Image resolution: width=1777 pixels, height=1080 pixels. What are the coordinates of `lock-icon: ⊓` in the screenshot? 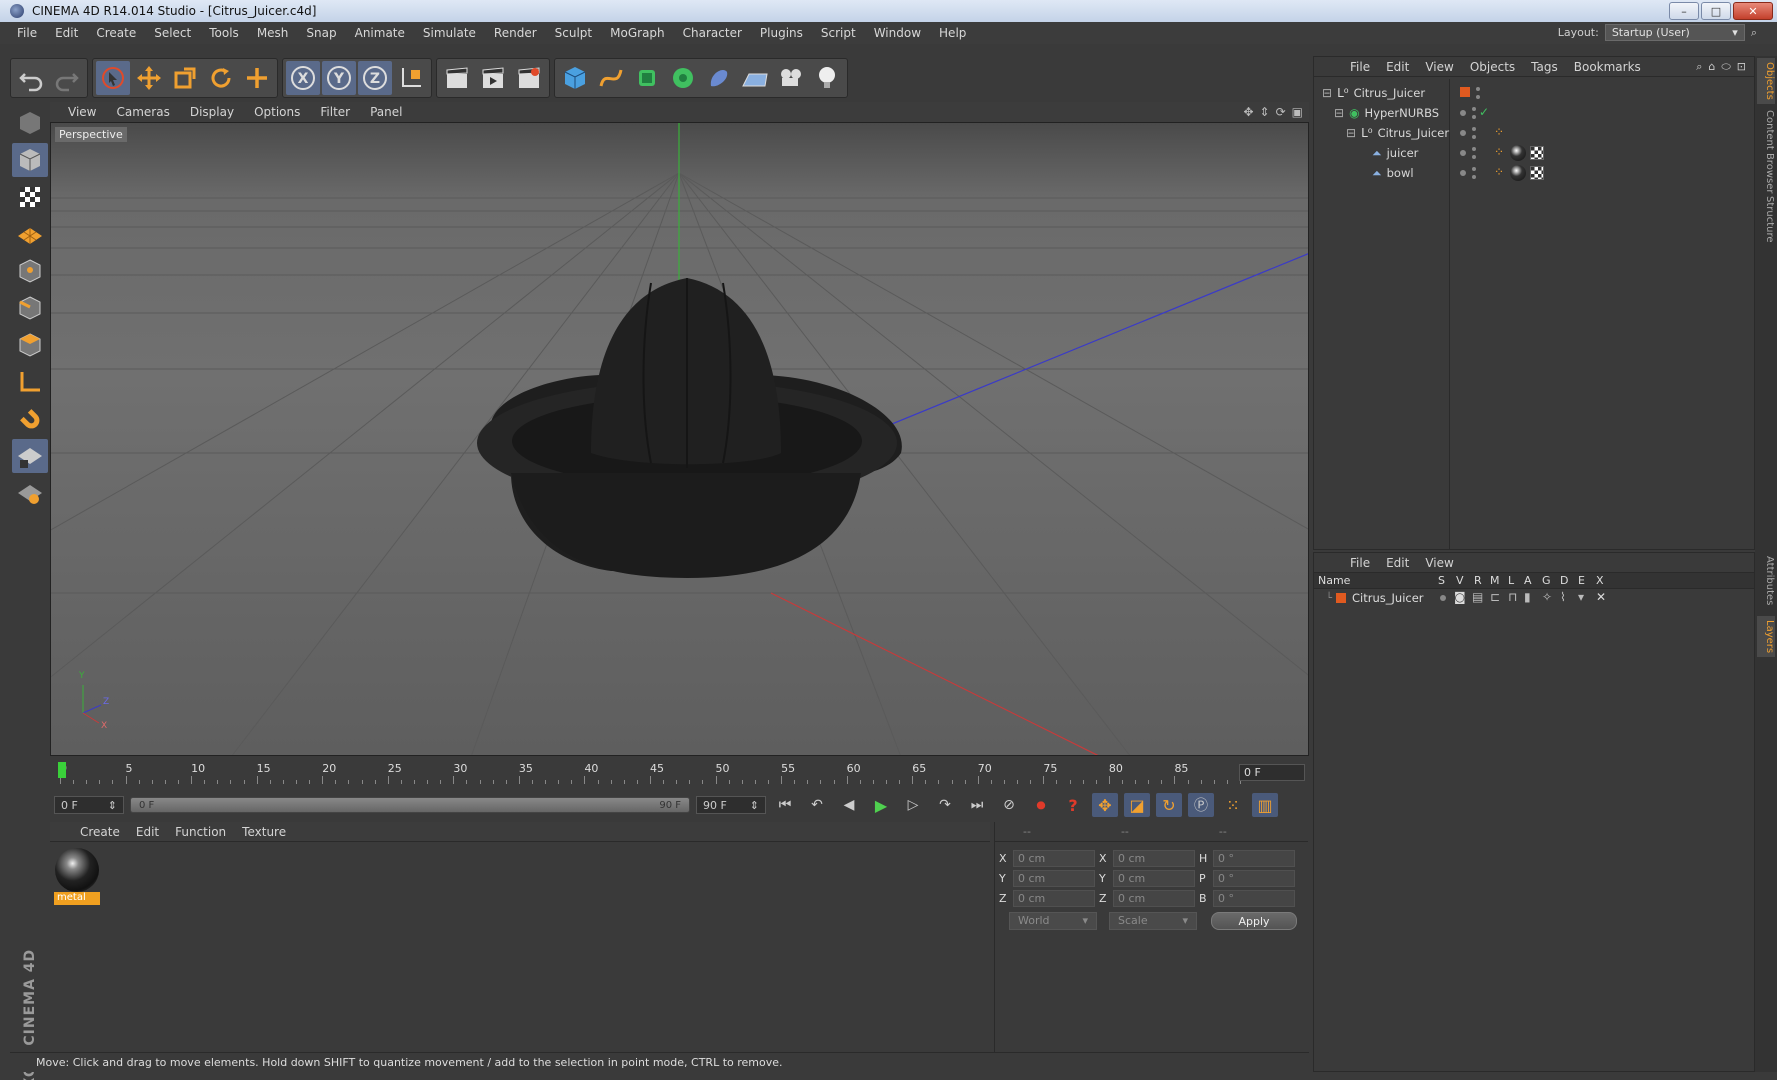 It's located at (1512, 597).